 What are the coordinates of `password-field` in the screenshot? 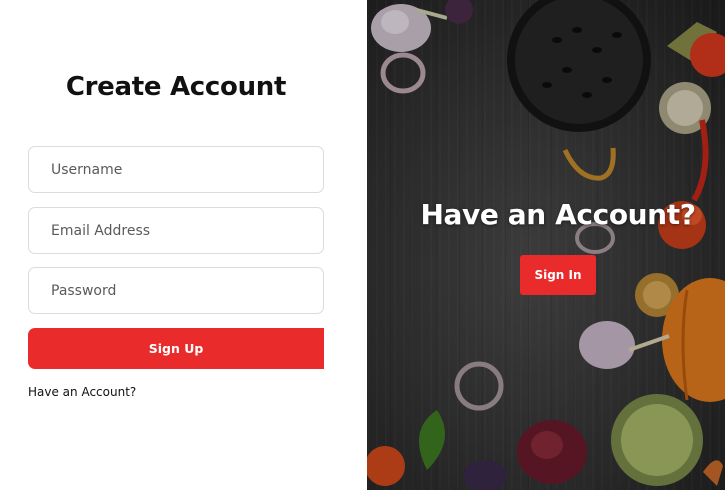 It's located at (176, 290).